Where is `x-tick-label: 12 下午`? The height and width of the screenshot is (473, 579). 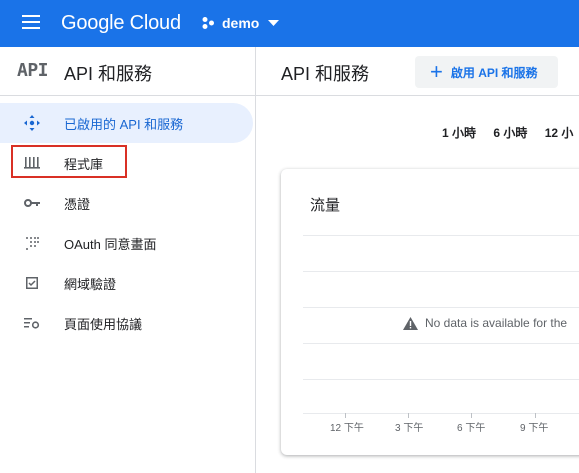
x-tick-label: 12 下午 is located at coordinates (347, 428).